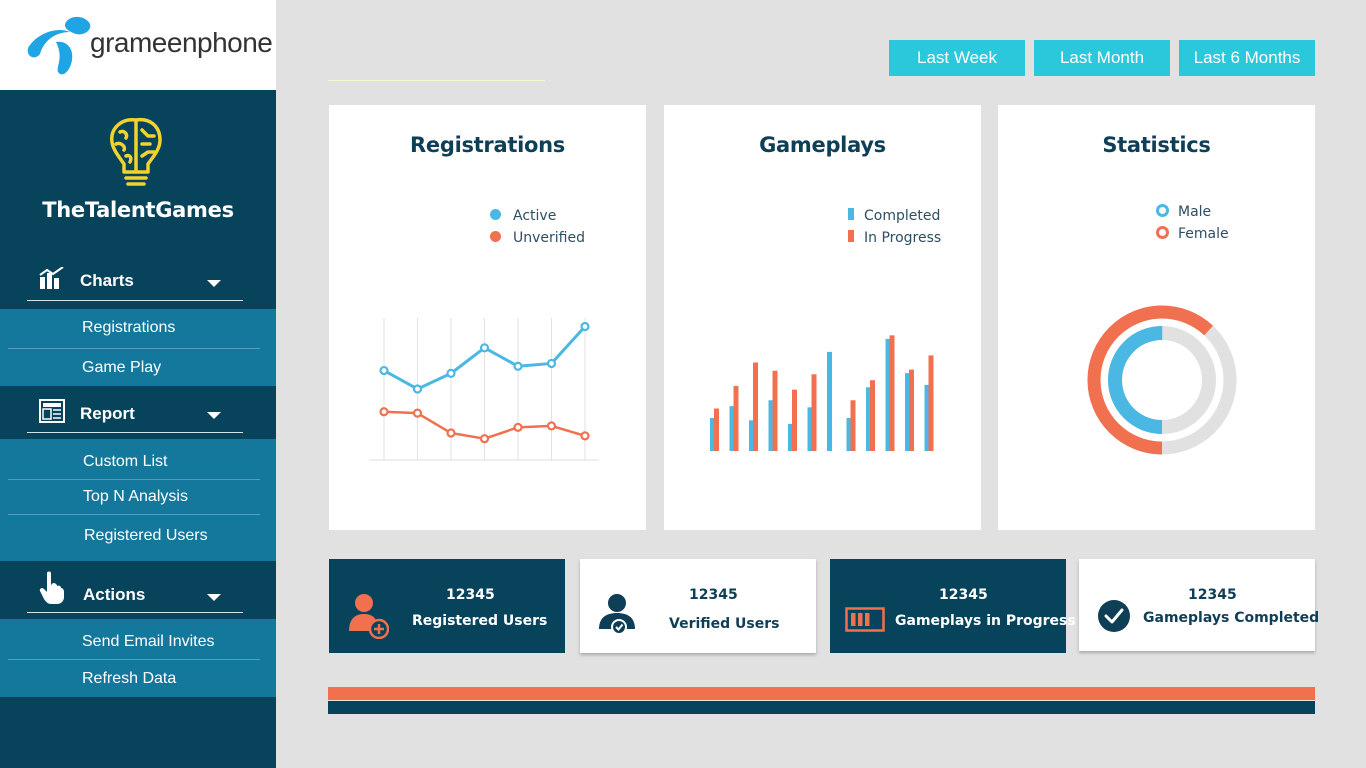  I want to click on footer-stripe-navy, so click(821, 707).